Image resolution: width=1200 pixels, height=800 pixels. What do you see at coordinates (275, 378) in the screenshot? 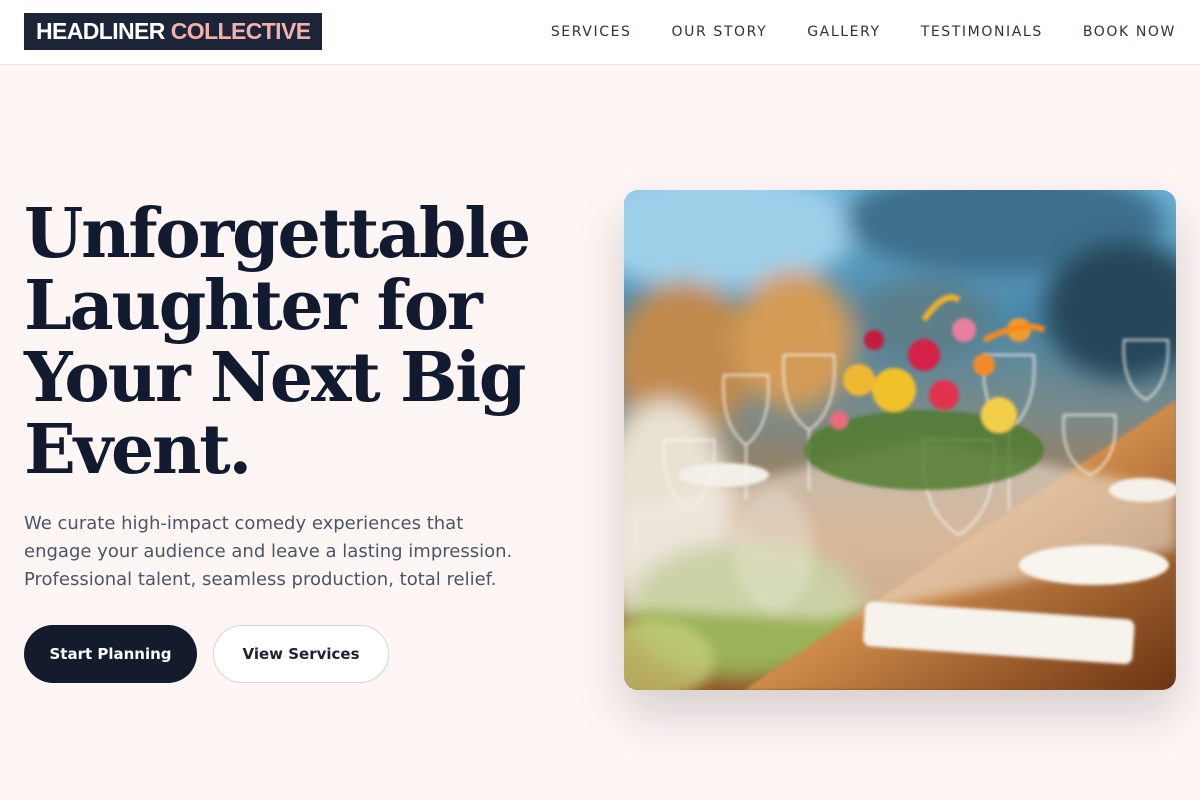
I see `hero-title-line: Your Next Big` at bounding box center [275, 378].